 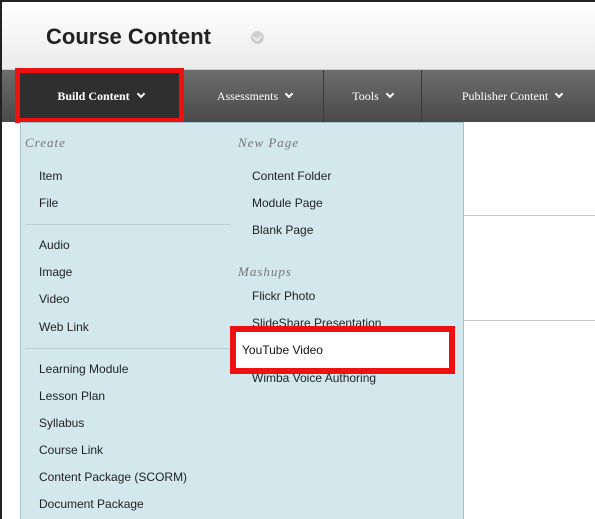 I want to click on build-content-highlight, so click(x=99, y=95).